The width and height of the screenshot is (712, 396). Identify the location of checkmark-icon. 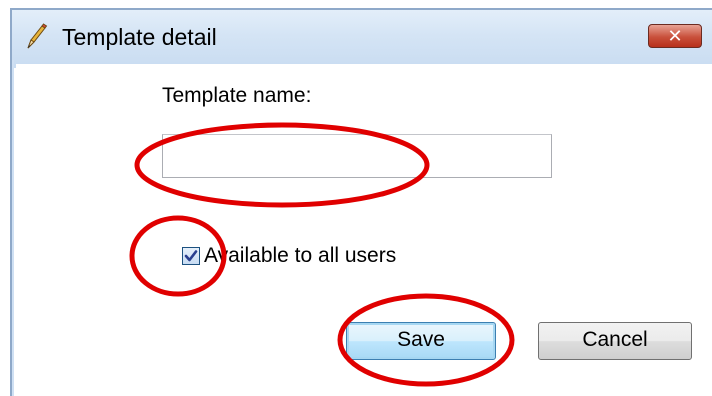
(191, 256).